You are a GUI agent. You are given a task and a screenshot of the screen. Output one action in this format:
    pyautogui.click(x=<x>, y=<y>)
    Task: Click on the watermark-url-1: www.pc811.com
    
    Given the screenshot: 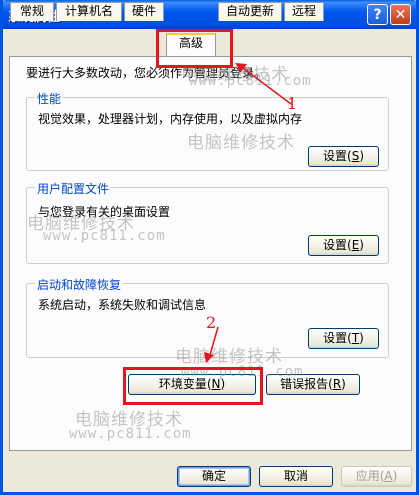 What is the action you would take?
    pyautogui.click(x=250, y=81)
    